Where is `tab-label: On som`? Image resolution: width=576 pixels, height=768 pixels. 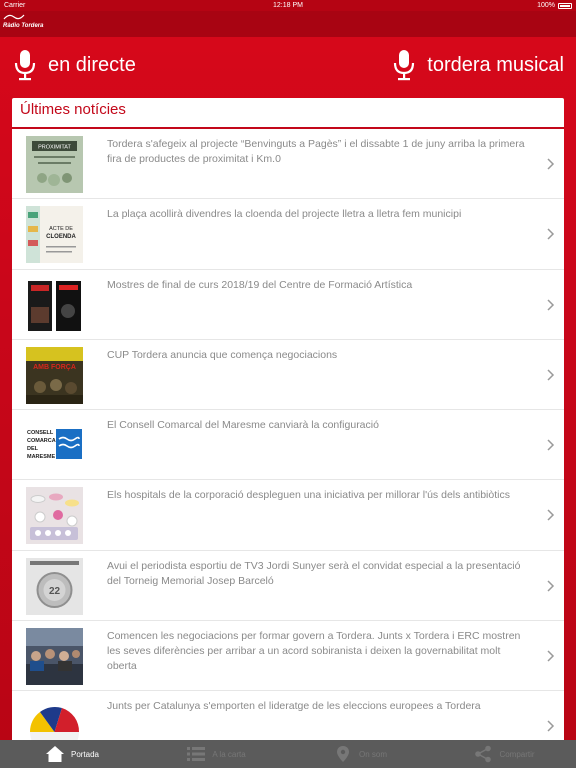
tab-label: On som is located at coordinates (372, 754).